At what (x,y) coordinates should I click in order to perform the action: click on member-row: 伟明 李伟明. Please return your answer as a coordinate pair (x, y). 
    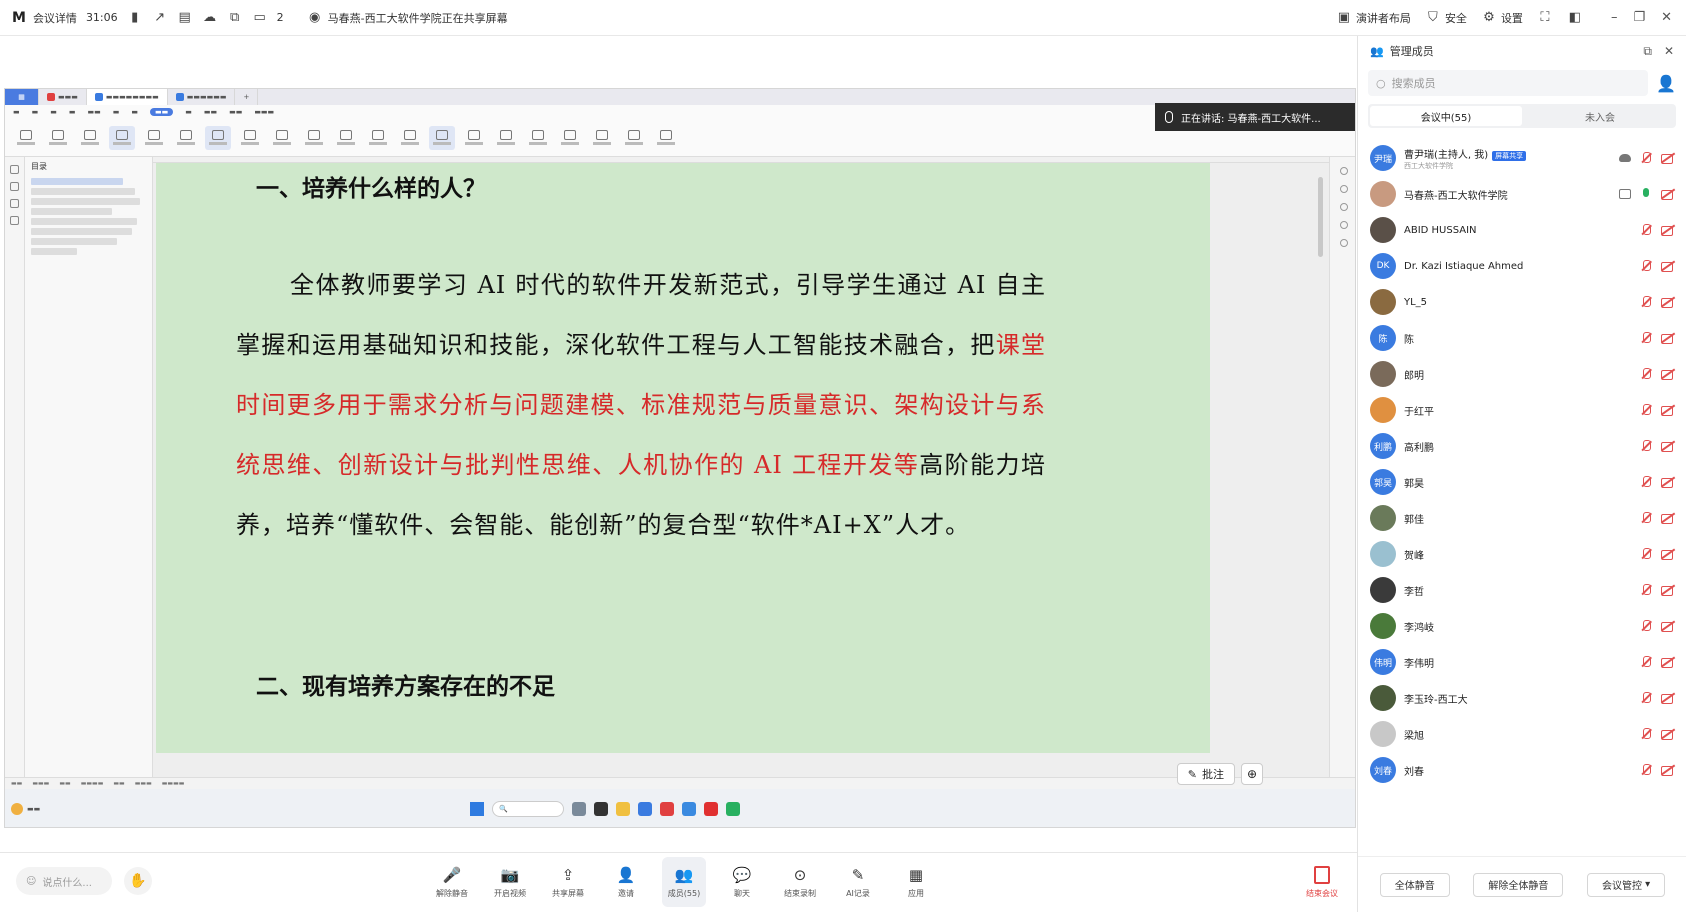
    Looking at the image, I should click on (1522, 662).